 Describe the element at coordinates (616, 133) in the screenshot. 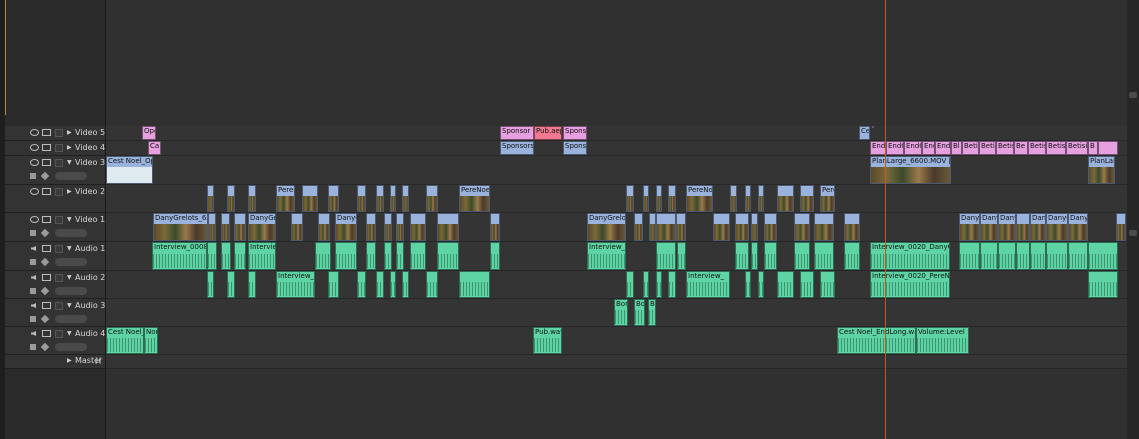

I see `lane-video5` at that location.